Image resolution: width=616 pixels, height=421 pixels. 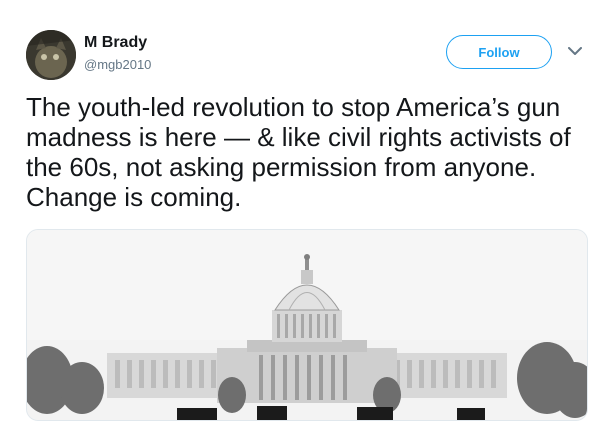 I want to click on author-handle: @mgb2010, so click(x=117, y=64).